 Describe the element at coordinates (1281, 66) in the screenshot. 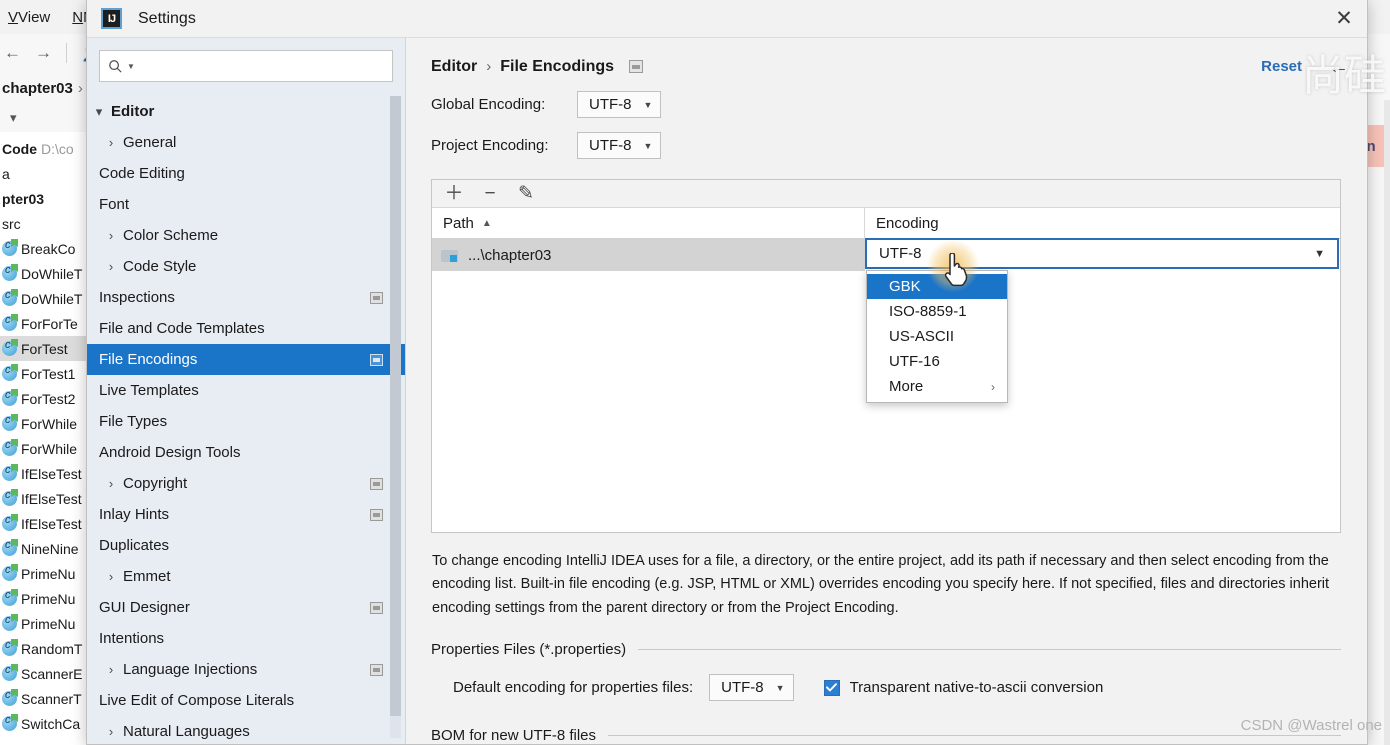

I see `reset-button: Reset` at that location.